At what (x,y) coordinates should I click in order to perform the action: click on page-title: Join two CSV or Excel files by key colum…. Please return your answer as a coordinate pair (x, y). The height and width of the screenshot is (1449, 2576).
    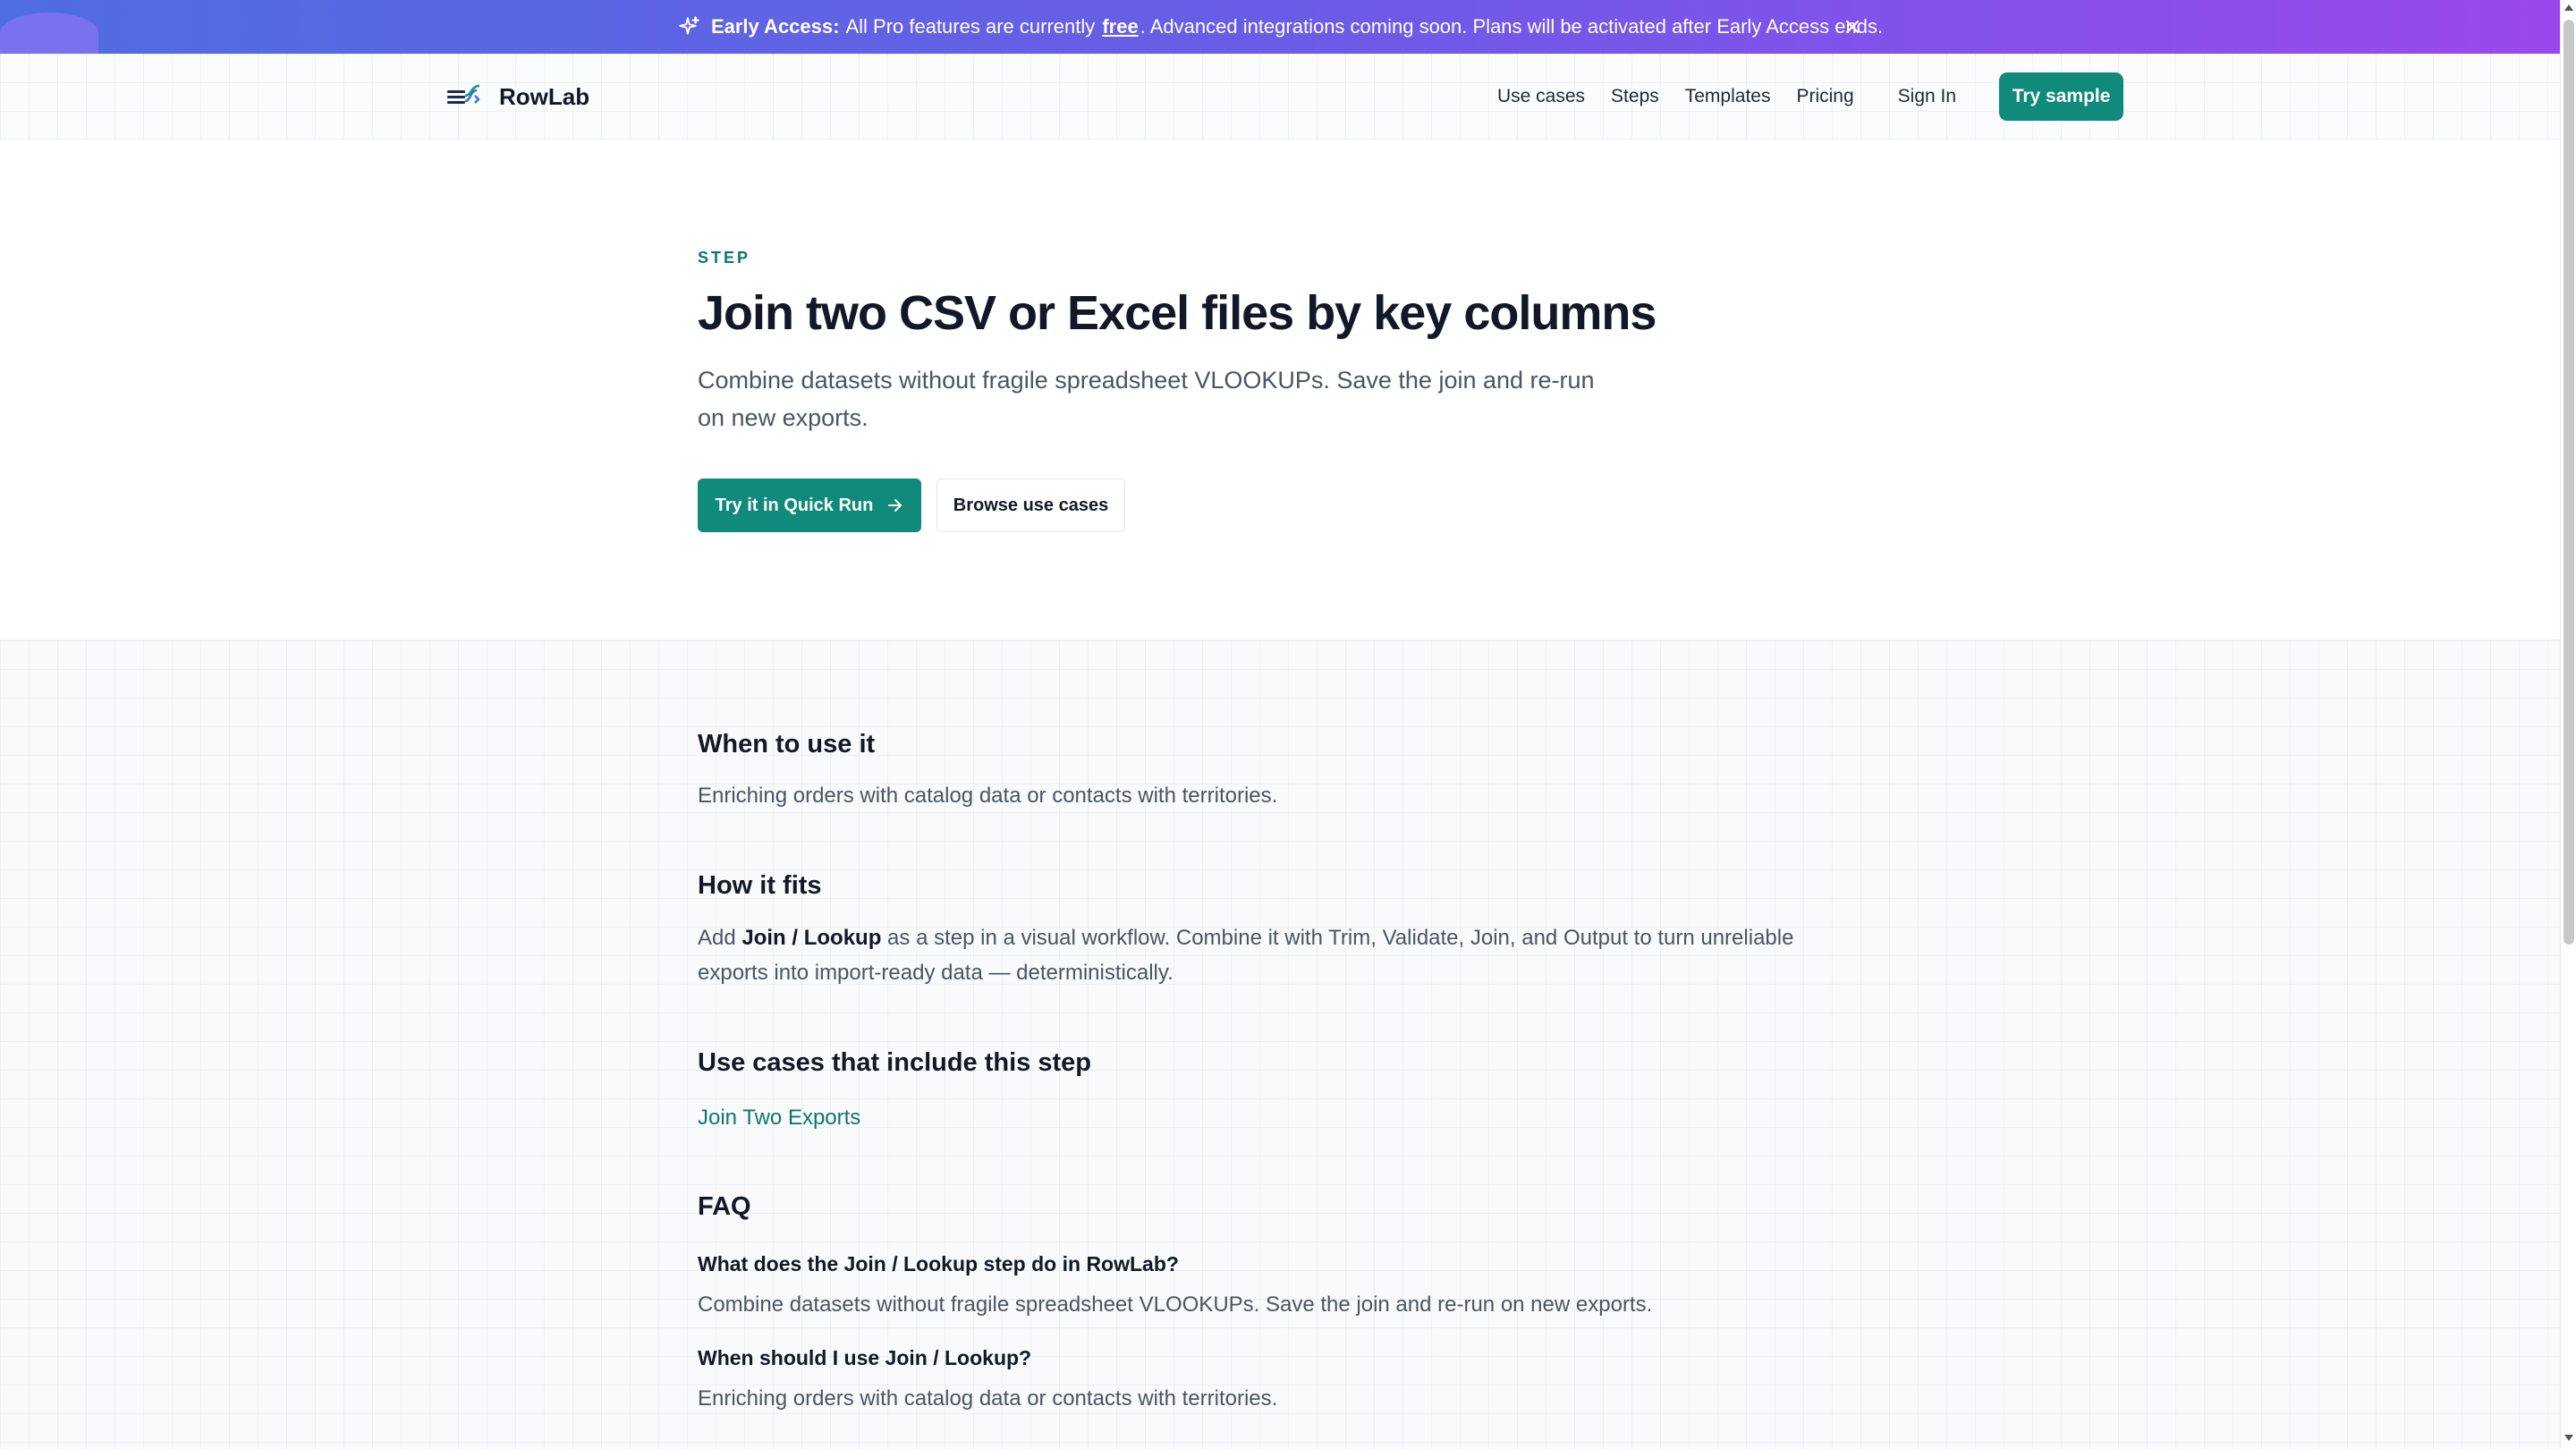
    Looking at the image, I should click on (1177, 313).